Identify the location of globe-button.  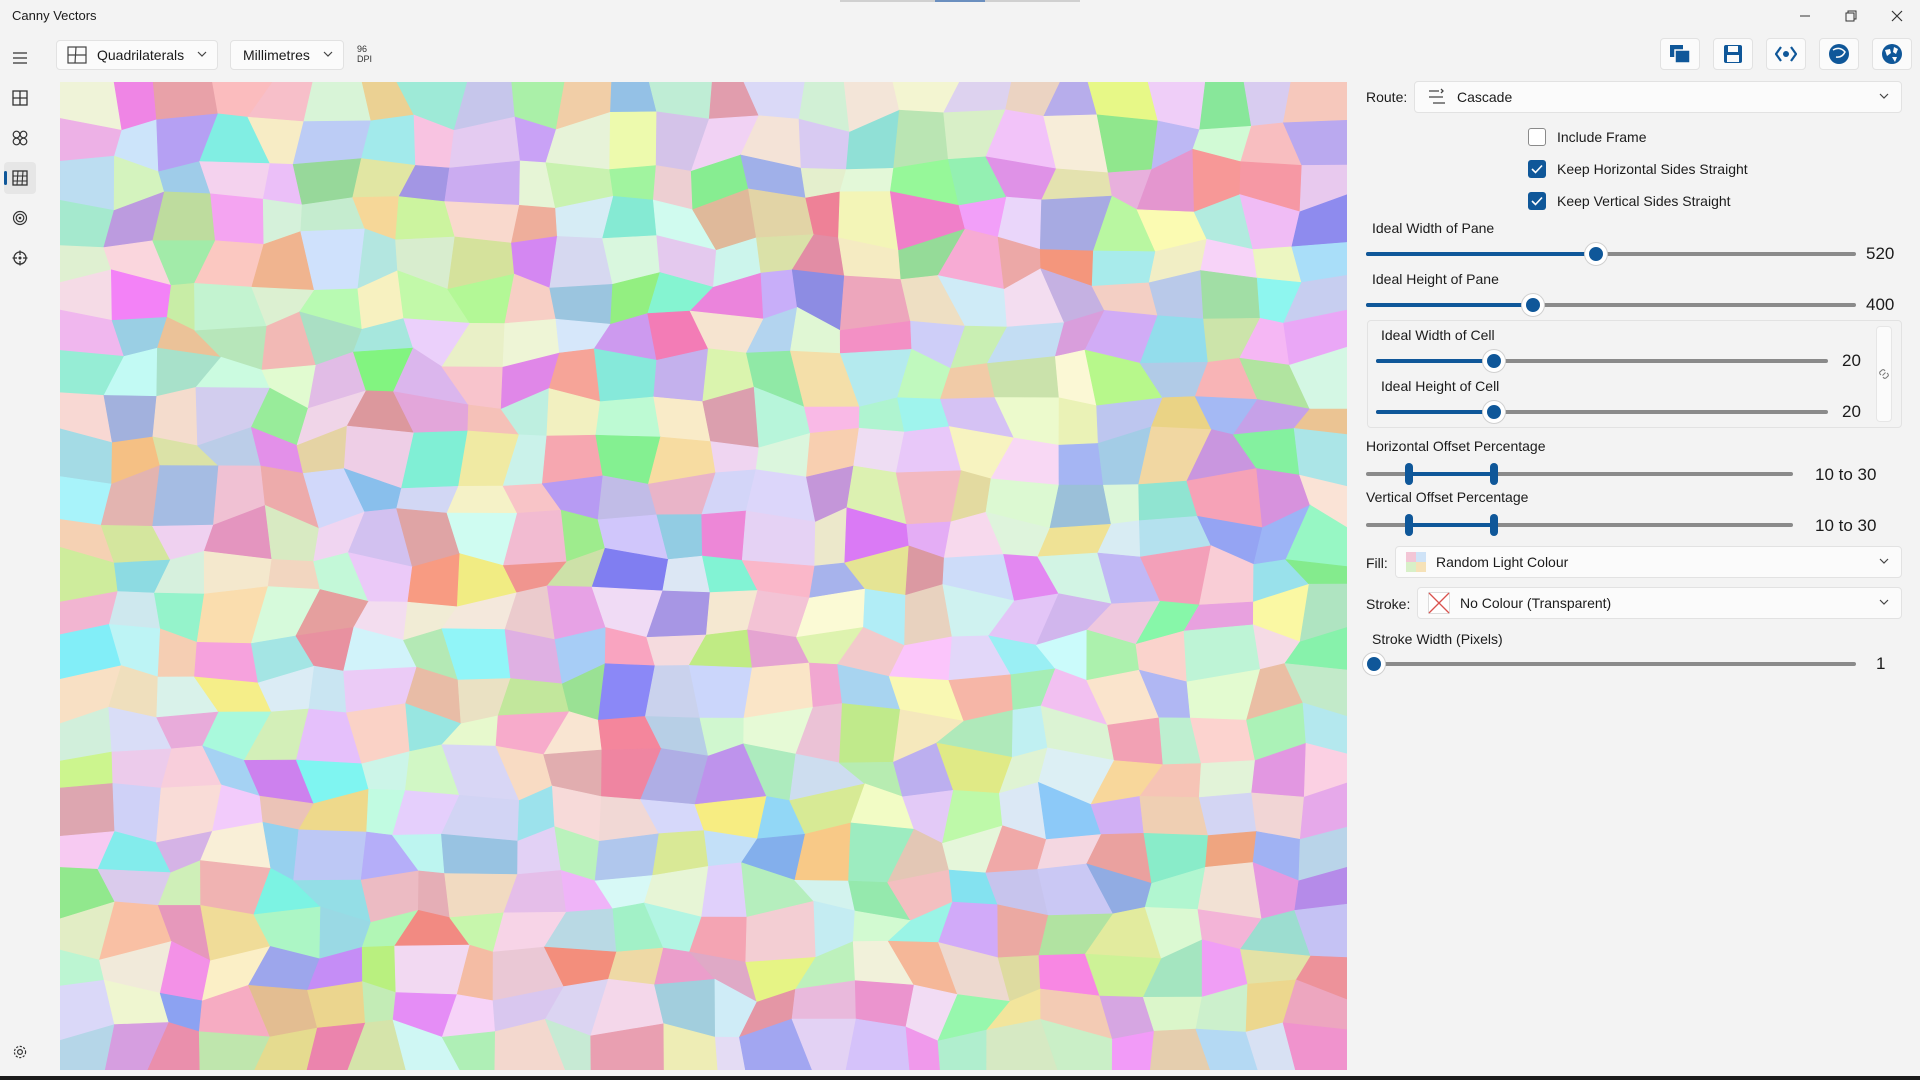
(1892, 54).